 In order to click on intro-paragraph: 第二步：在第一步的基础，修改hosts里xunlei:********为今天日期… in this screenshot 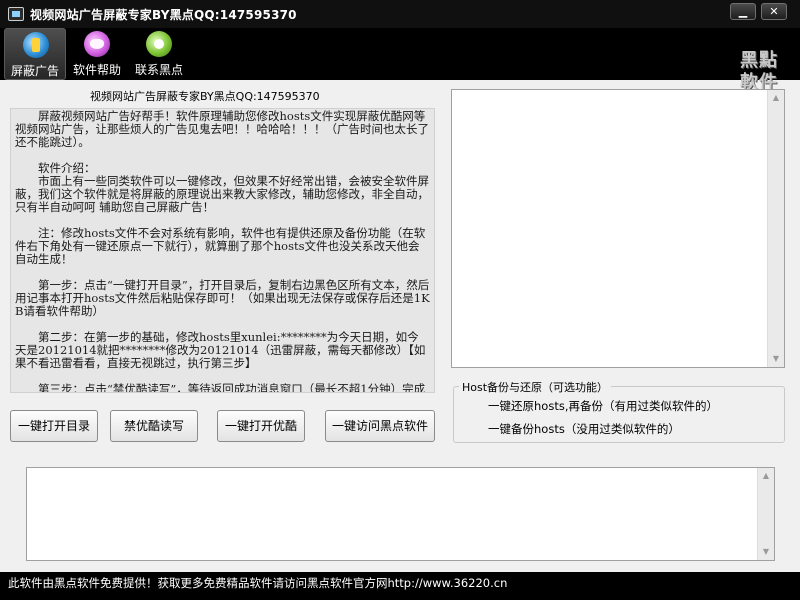, I will do `click(220, 350)`.